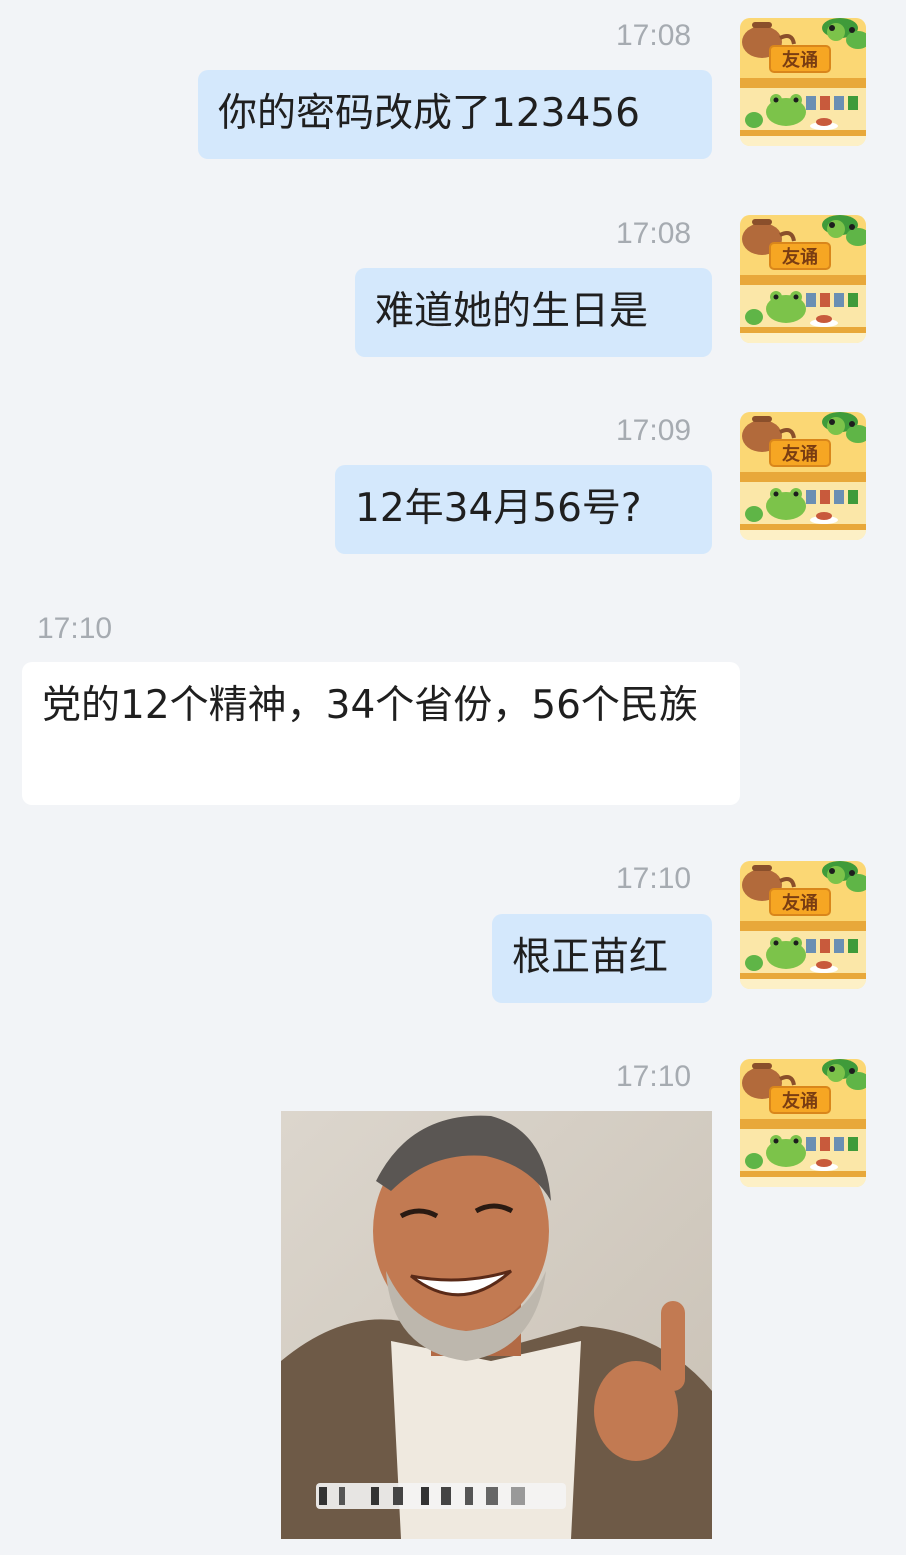  What do you see at coordinates (602, 958) in the screenshot?
I see `message-bubble-sent: 根正苗红` at bounding box center [602, 958].